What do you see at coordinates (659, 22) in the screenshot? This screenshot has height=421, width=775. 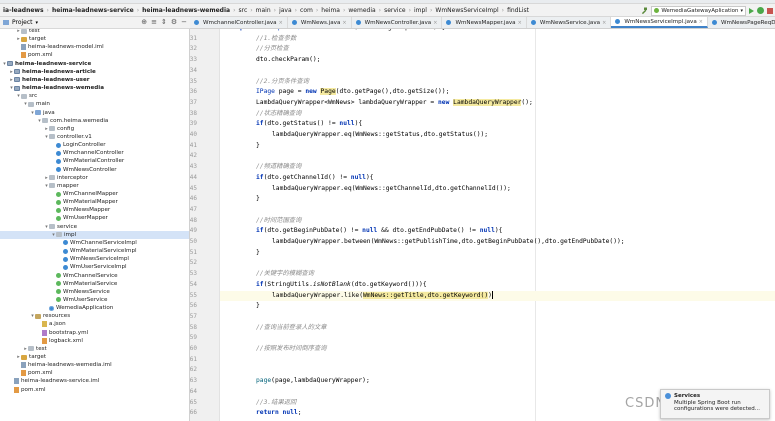 I see `editor-tab: WmNewsServiceImpl.java ×` at bounding box center [659, 22].